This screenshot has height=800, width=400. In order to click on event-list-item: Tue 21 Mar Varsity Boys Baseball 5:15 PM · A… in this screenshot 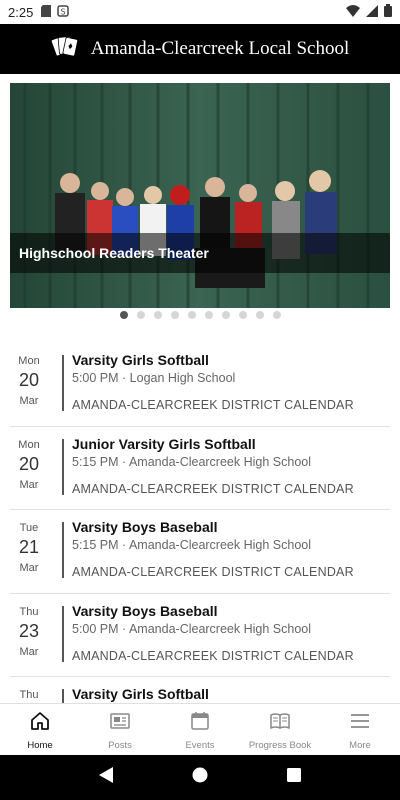, I will do `click(200, 552)`.